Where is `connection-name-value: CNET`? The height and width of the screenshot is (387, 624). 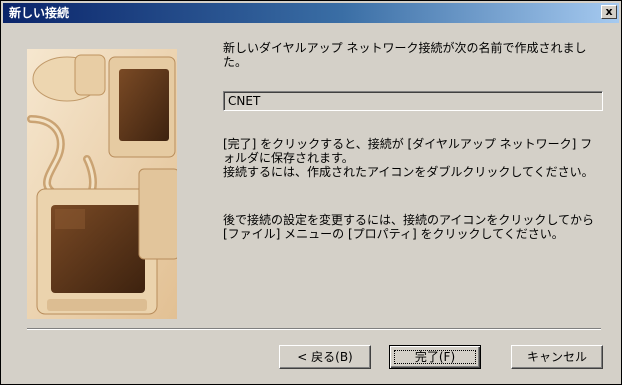 connection-name-value: CNET is located at coordinates (244, 101).